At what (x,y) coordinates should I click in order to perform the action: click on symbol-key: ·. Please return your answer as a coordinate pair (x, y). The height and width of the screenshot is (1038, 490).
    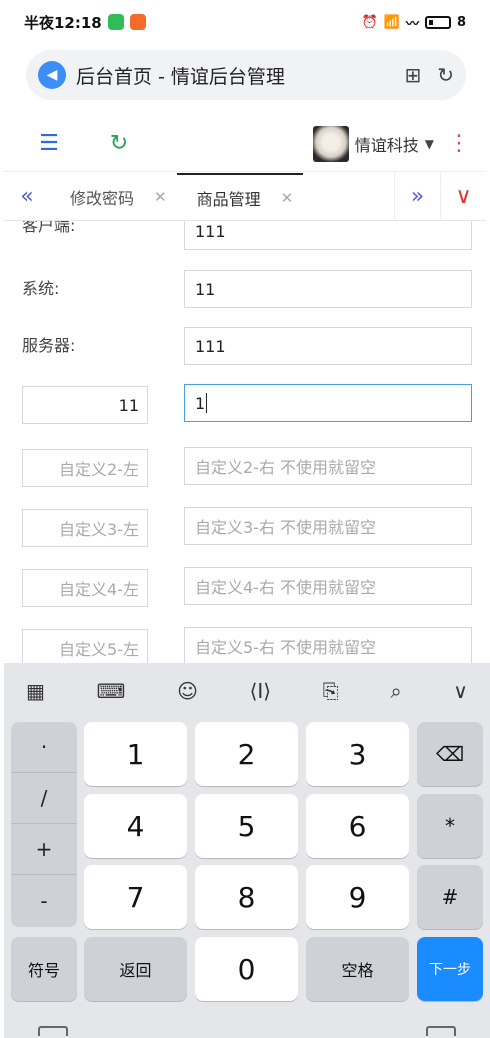
    Looking at the image, I should click on (44, 747).